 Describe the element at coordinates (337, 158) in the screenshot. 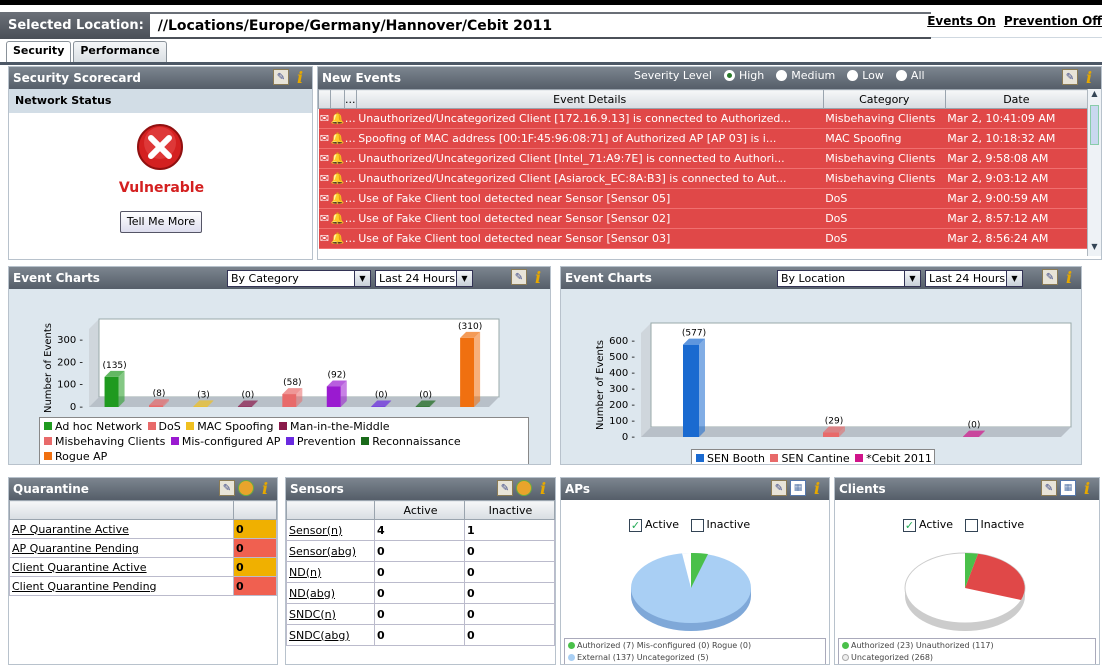

I see `bell-icon: 🔔` at that location.